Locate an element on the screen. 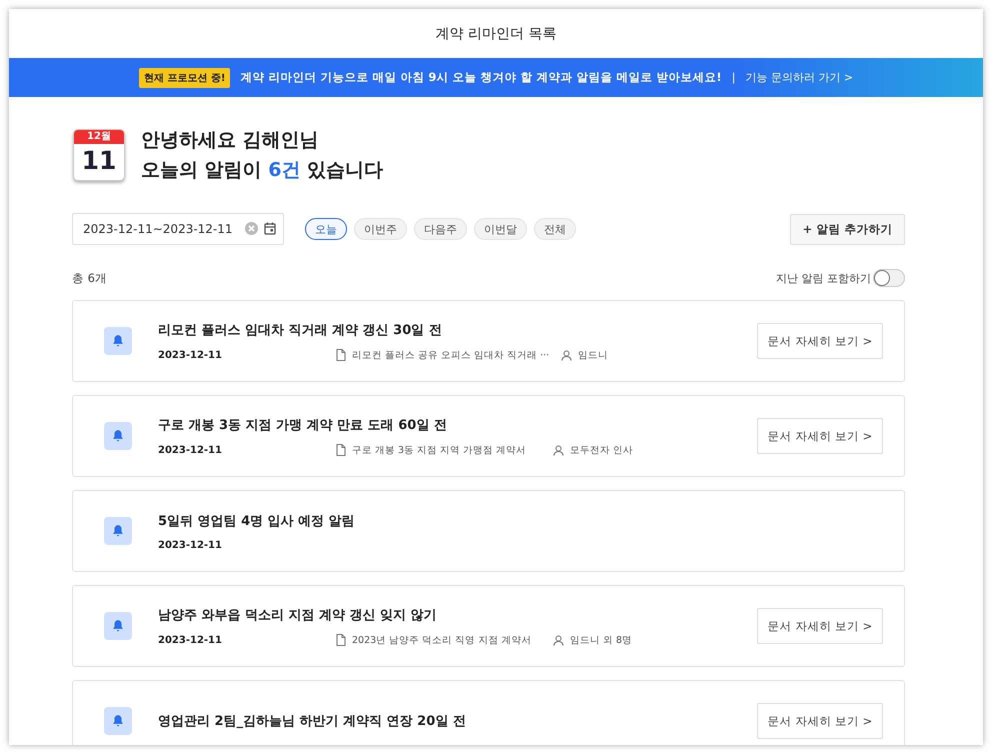 Image resolution: width=992 pixels, height=754 pixels. reminder-title: 5일뒤 영업팀 4명 입사 예정 알림 is located at coordinates (257, 521).